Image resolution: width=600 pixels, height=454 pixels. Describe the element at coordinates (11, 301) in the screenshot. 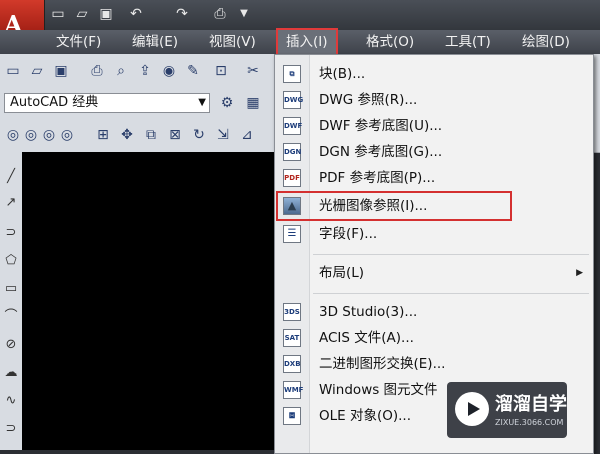

I see `draw-toolbar: ╱ ↗ ⊃ ⬠ ▭ ⌒ ⊘ ☁ ∿ ⊃` at that location.